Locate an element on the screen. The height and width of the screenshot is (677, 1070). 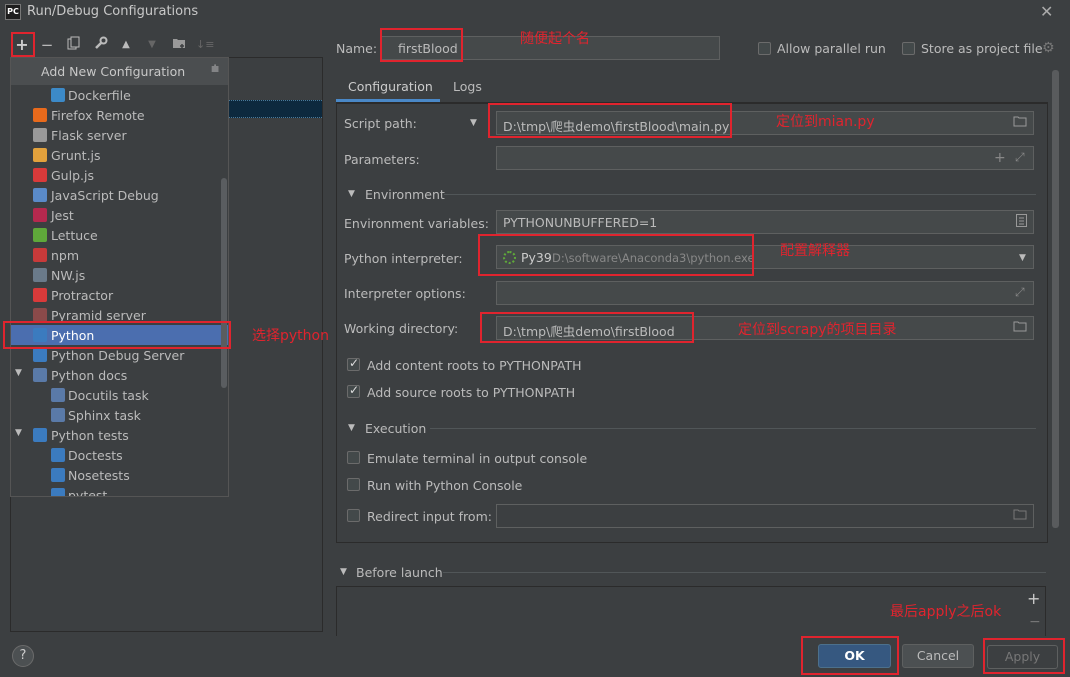
python-debug-icon is located at coordinates (40, 355).